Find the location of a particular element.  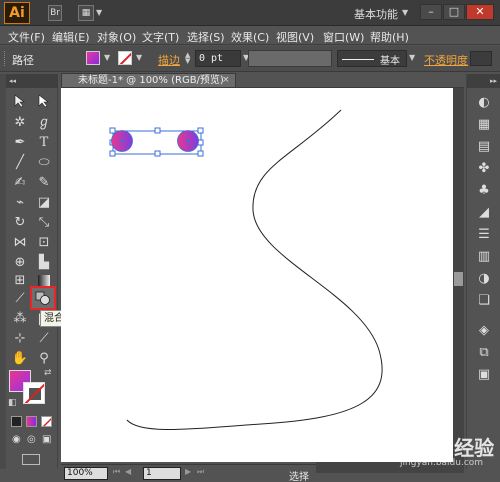

magic-wand-icon: ✲ is located at coordinates (20, 123).